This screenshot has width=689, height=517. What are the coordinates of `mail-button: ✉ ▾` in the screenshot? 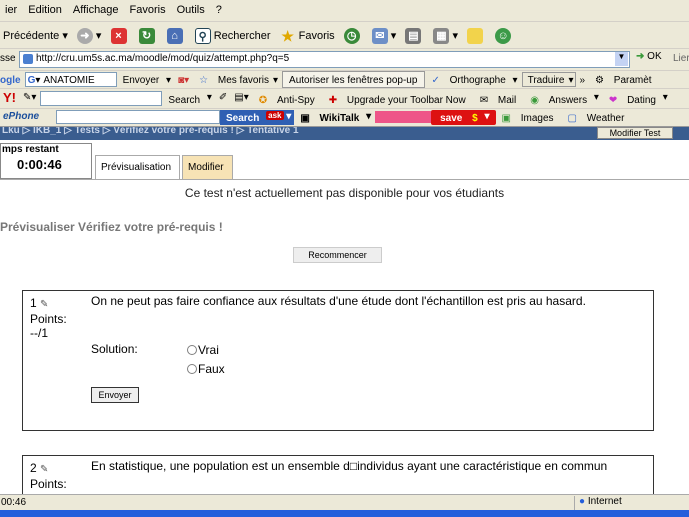 It's located at (384, 35).